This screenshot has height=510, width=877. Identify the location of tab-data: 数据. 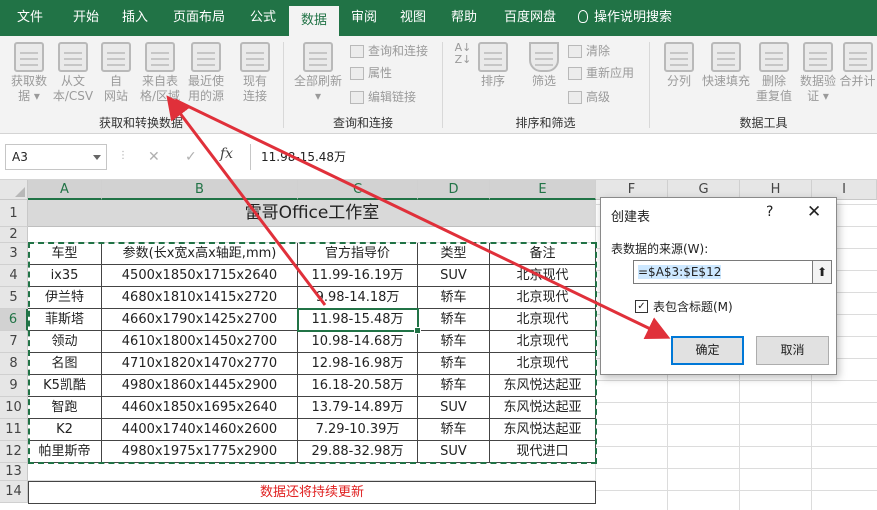
(314, 21).